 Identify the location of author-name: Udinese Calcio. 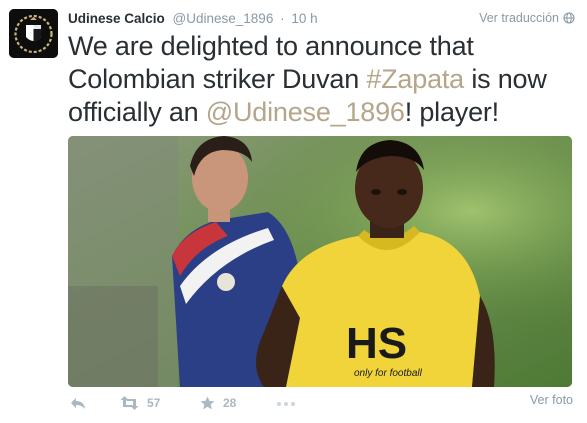
(116, 18).